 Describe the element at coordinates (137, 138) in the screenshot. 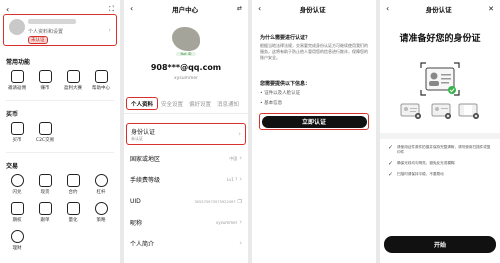

I see `row-sub: 未认证` at that location.